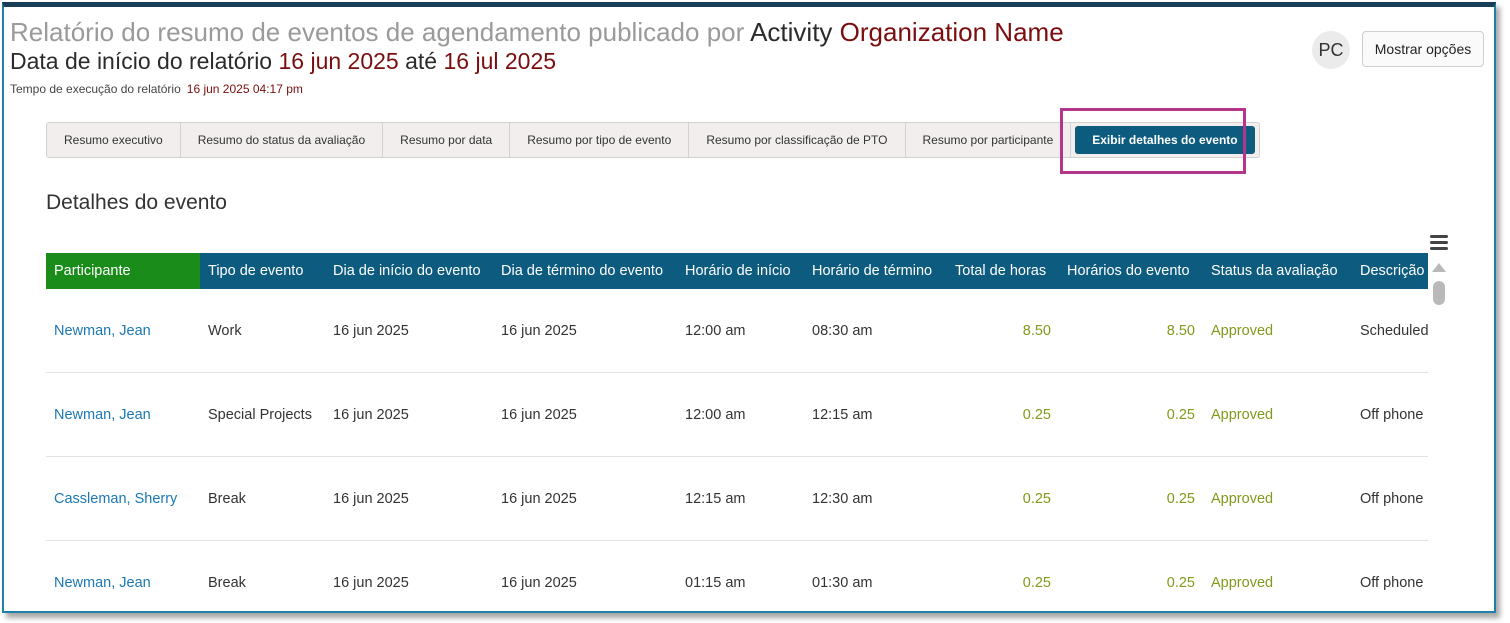 The height and width of the screenshot is (623, 1510). Describe the element at coordinates (1131, 271) in the screenshot. I see `column-header-event-hours: Horários do evento` at that location.